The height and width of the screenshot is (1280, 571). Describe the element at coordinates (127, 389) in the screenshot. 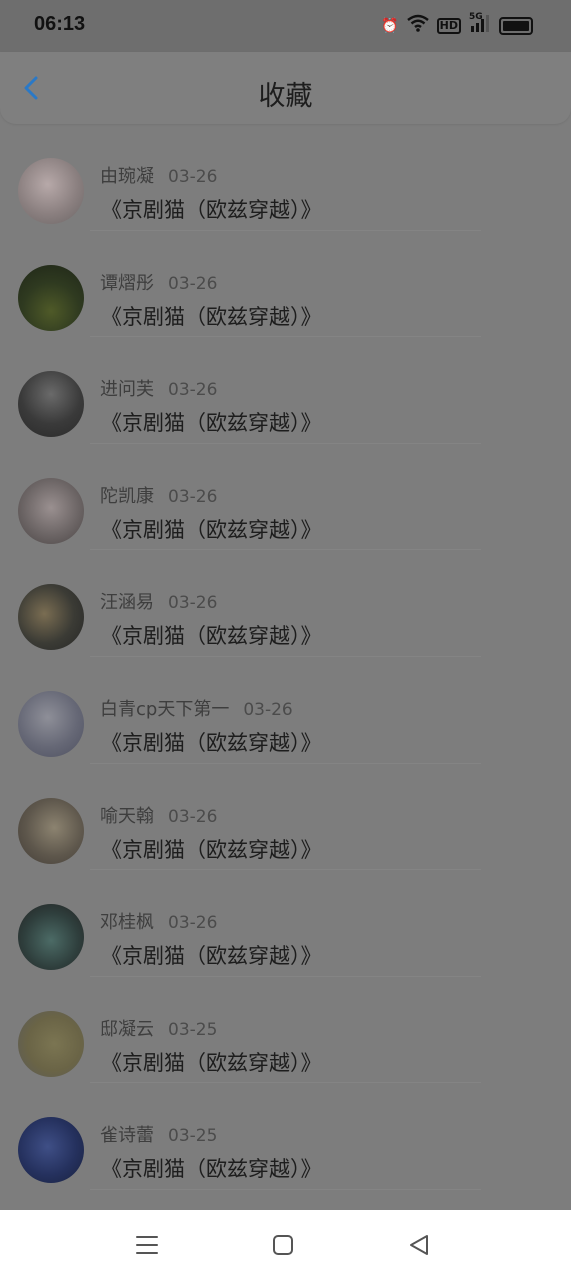

I see `user-name: 进问芙` at that location.